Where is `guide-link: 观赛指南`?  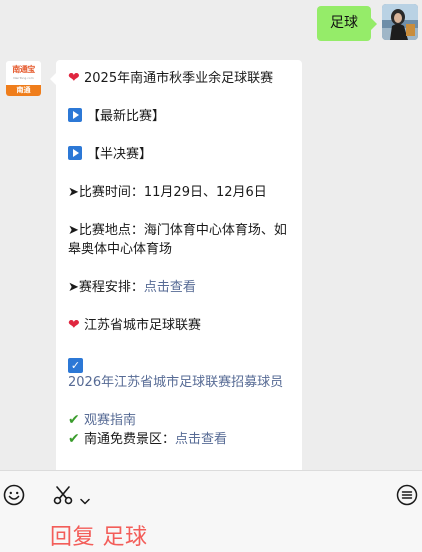 guide-link: 观赛指南 is located at coordinates (110, 420).